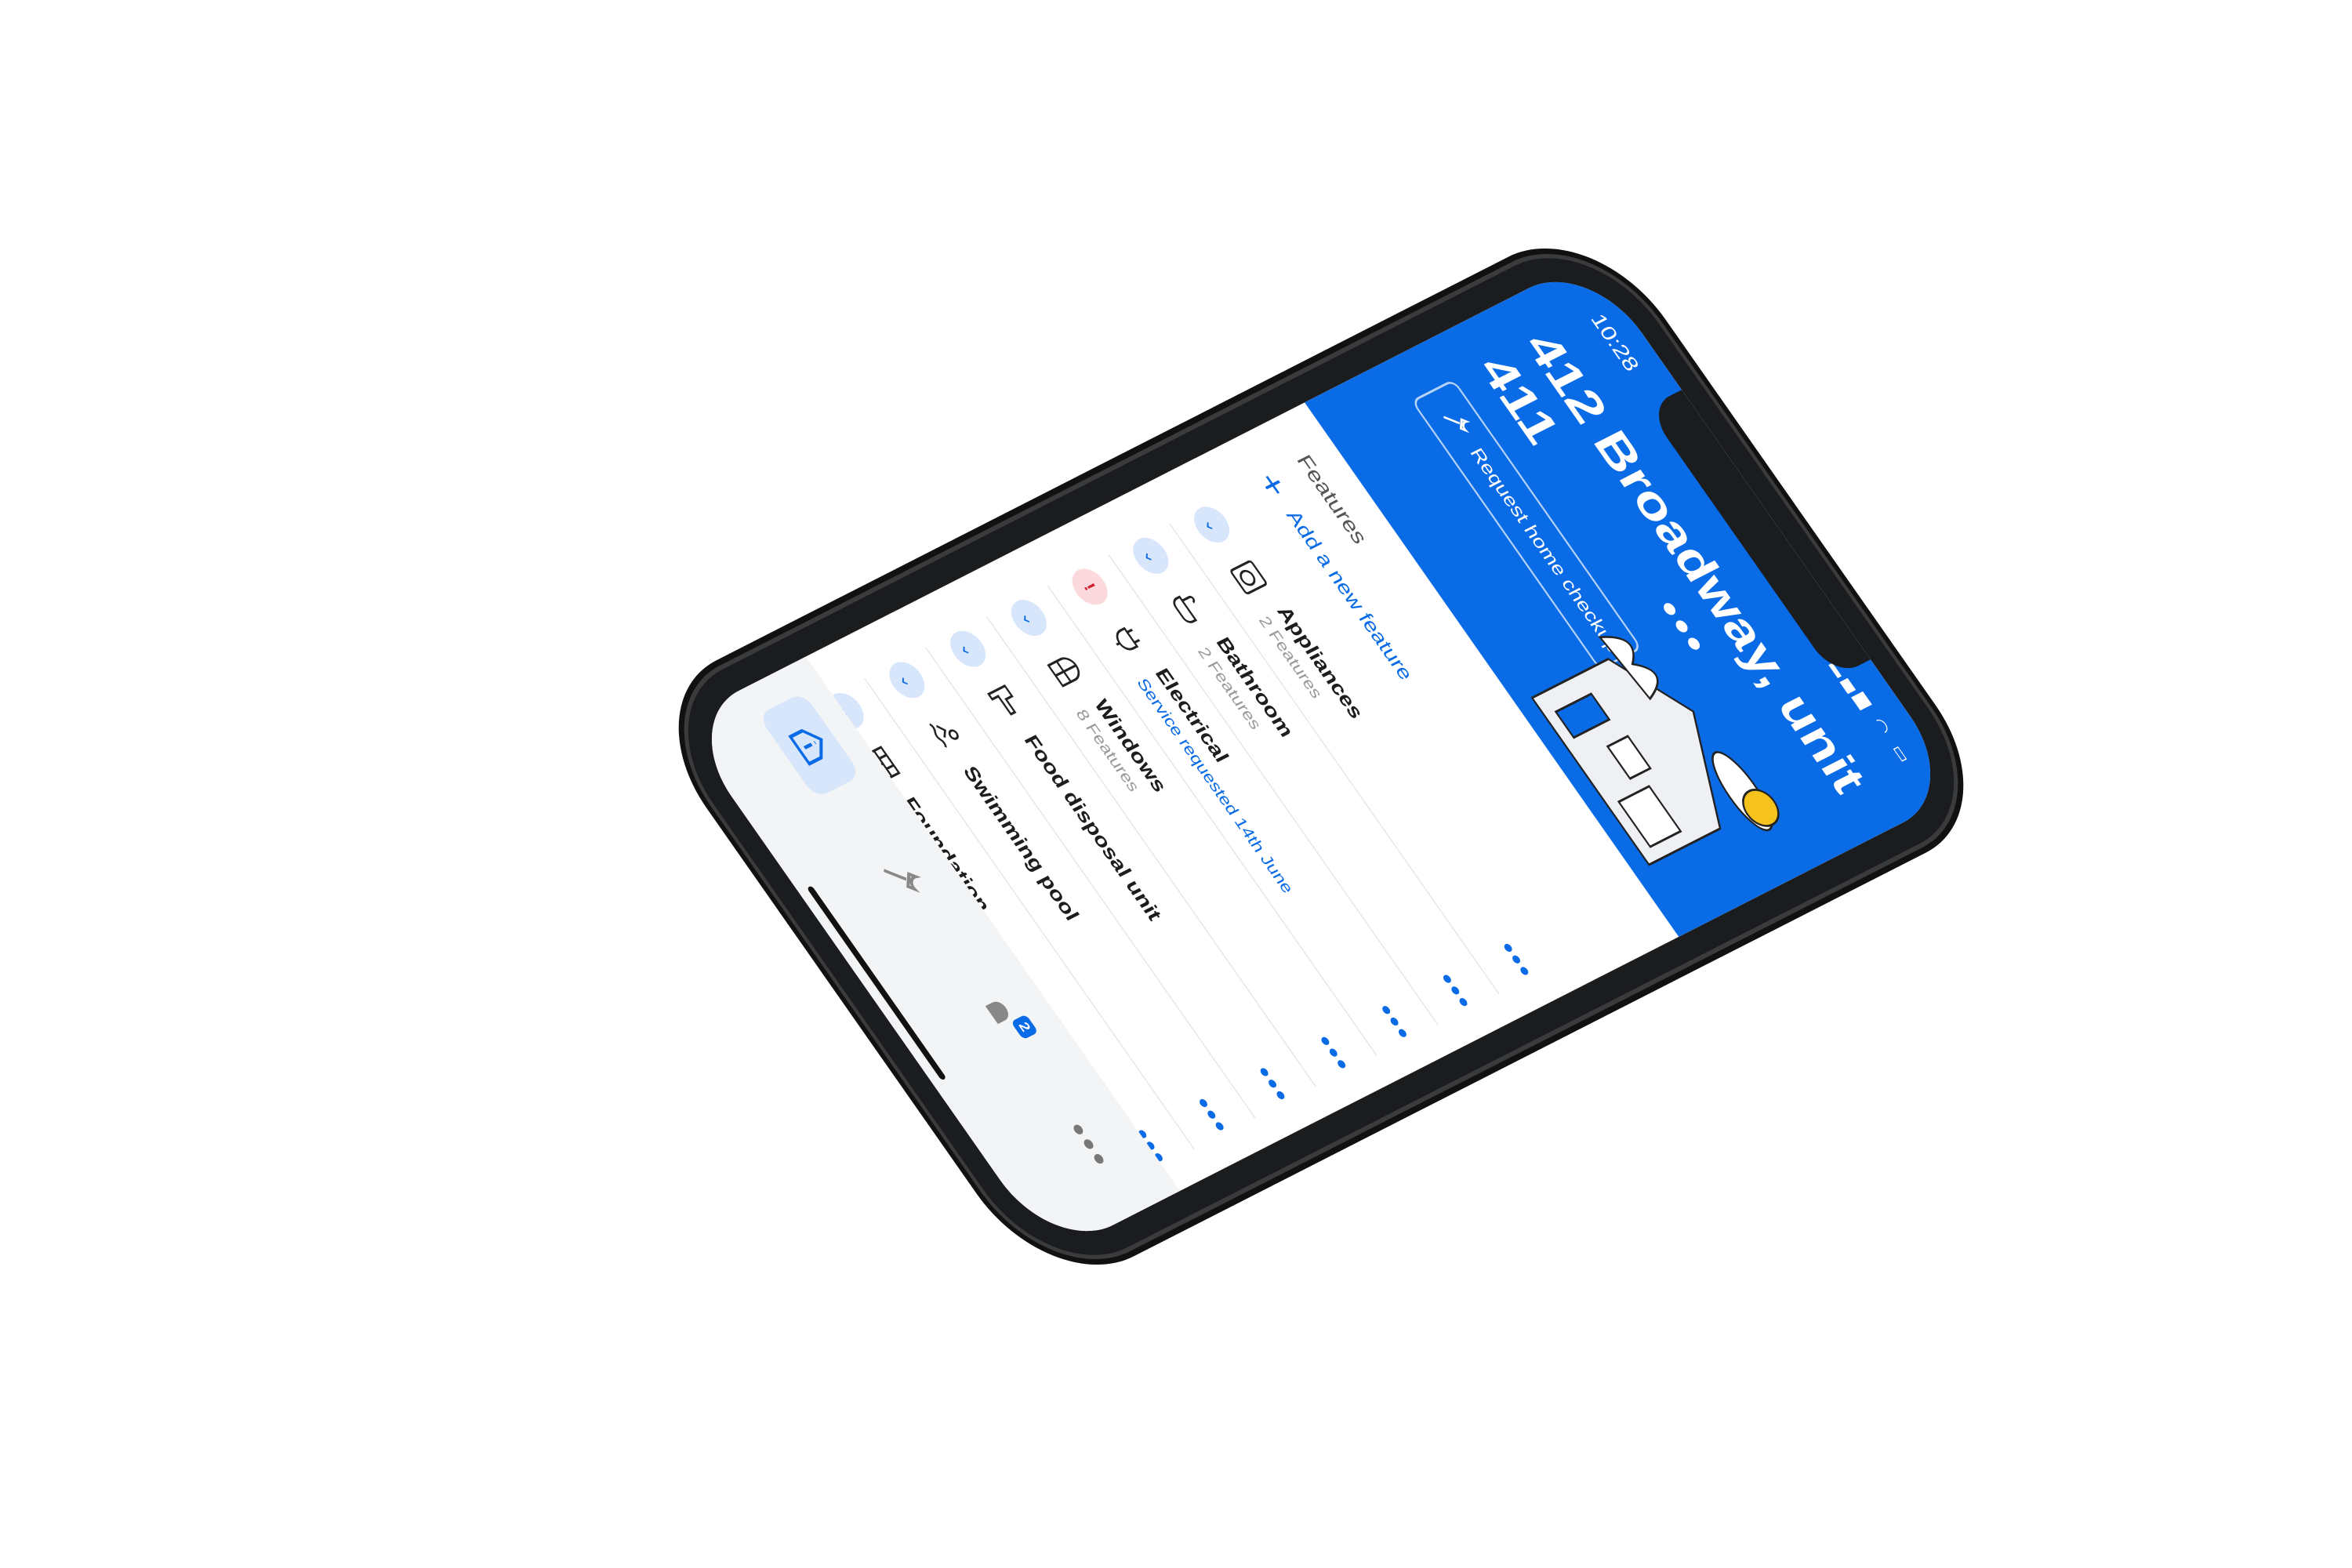 The image size is (2352, 1568). Describe the element at coordinates (810, 745) in the screenshot. I see `home-info-icon` at that location.